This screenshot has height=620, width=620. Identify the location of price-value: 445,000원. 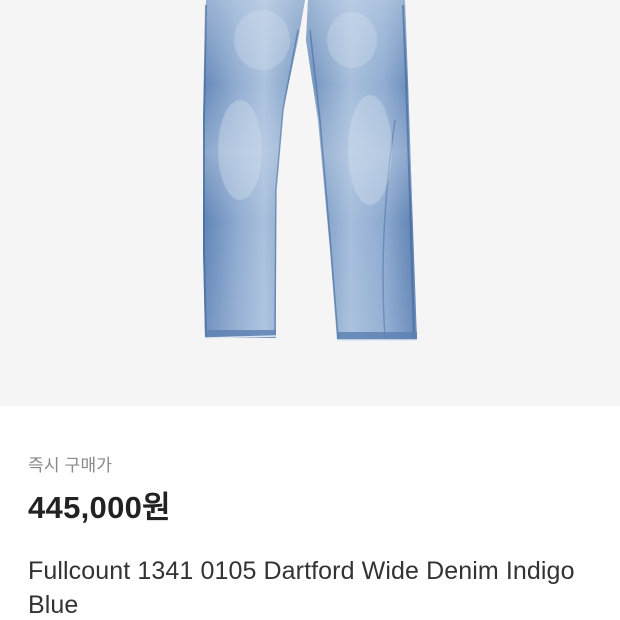
(99, 507).